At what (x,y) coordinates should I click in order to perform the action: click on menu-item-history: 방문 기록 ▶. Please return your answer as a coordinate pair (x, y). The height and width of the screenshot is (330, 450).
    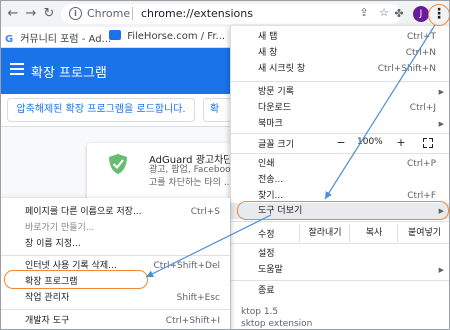
    Looking at the image, I should click on (340, 92).